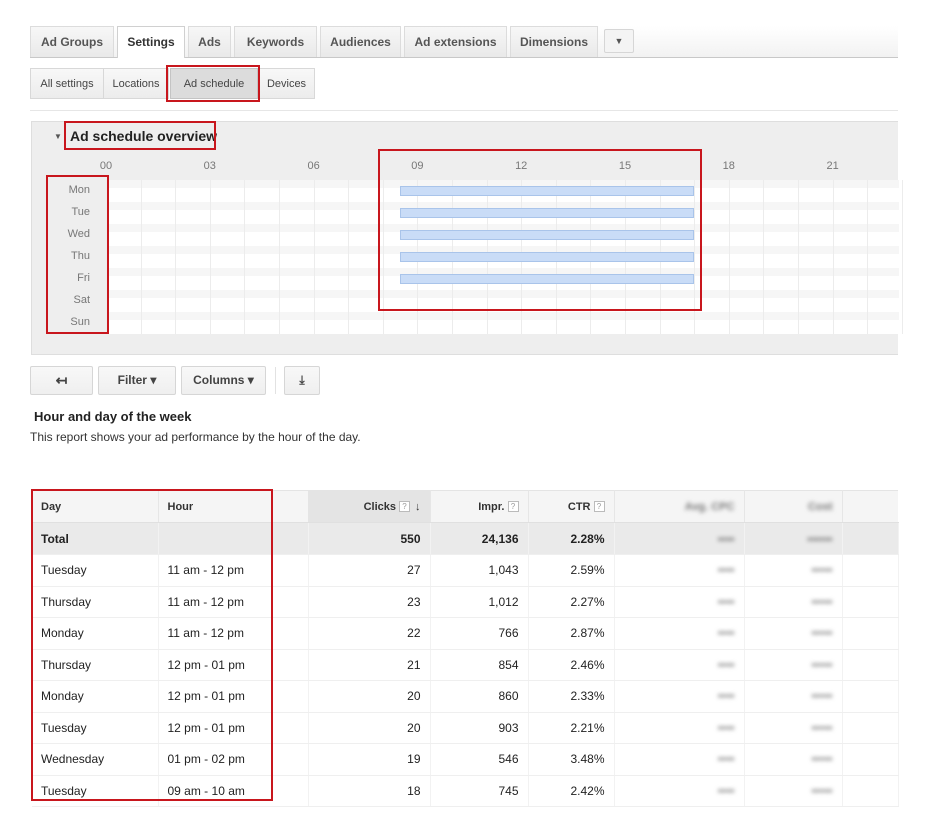 The height and width of the screenshot is (829, 925). Describe the element at coordinates (479, 633) in the screenshot. I see `cell-impr: 766` at that location.